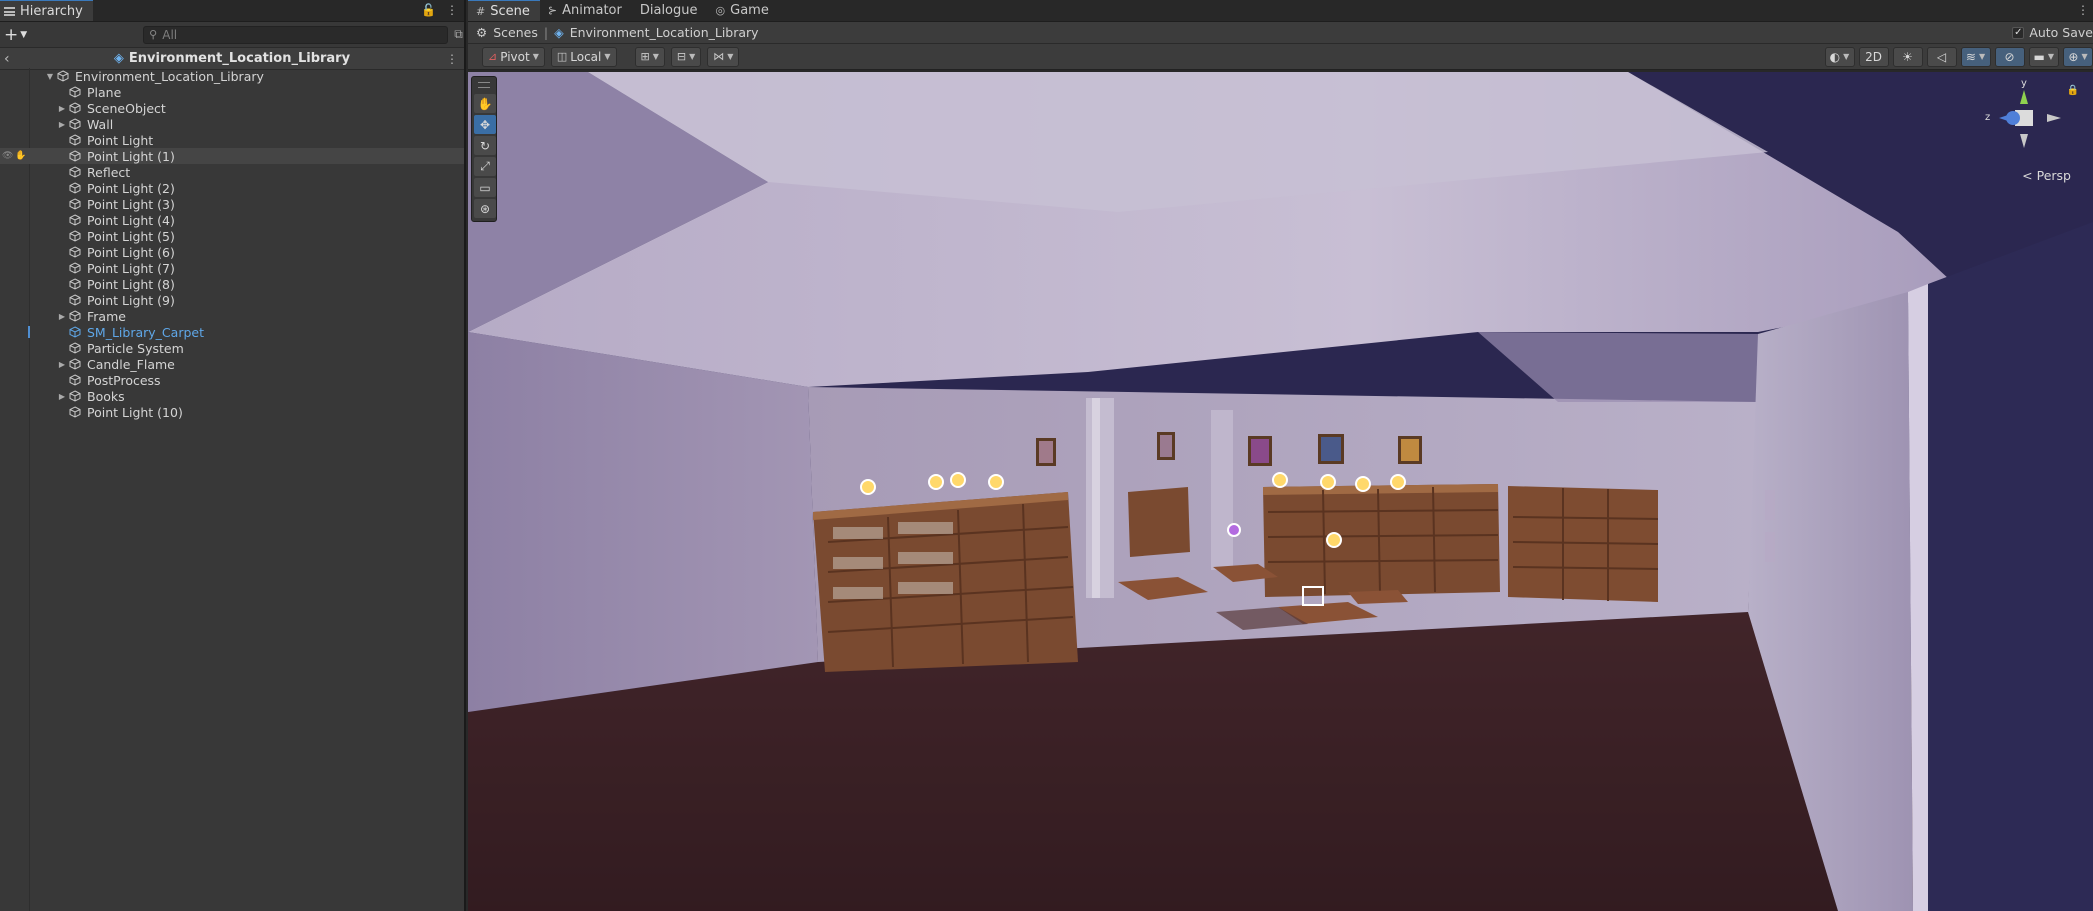 Image resolution: width=2093 pixels, height=911 pixels. What do you see at coordinates (232, 172) in the screenshot?
I see `tree-item: Reflect` at bounding box center [232, 172].